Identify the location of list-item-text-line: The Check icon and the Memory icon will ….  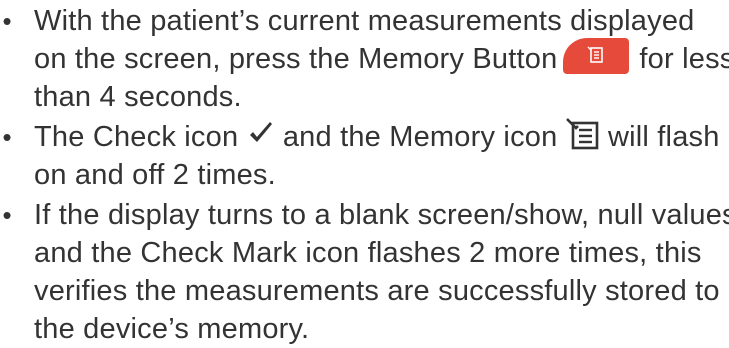
(377, 137).